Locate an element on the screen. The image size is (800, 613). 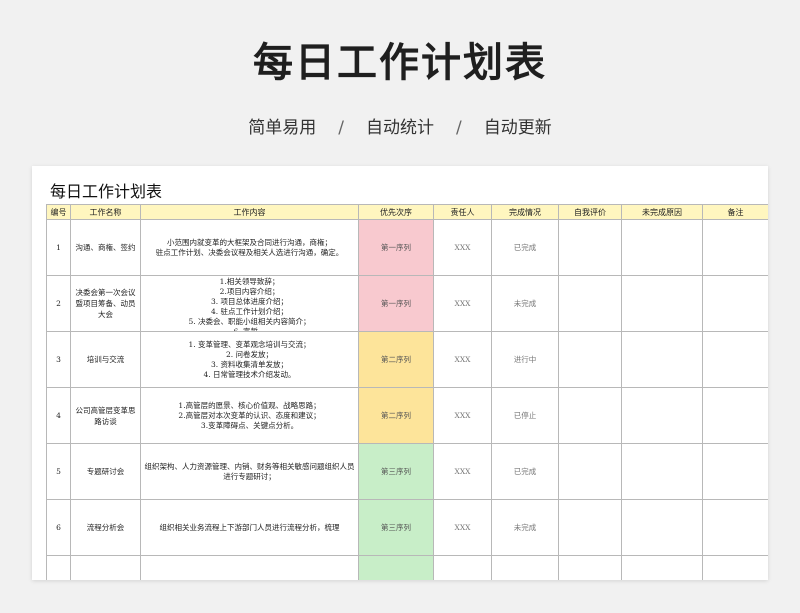
column-header-no: 编号 is located at coordinates (58, 212).